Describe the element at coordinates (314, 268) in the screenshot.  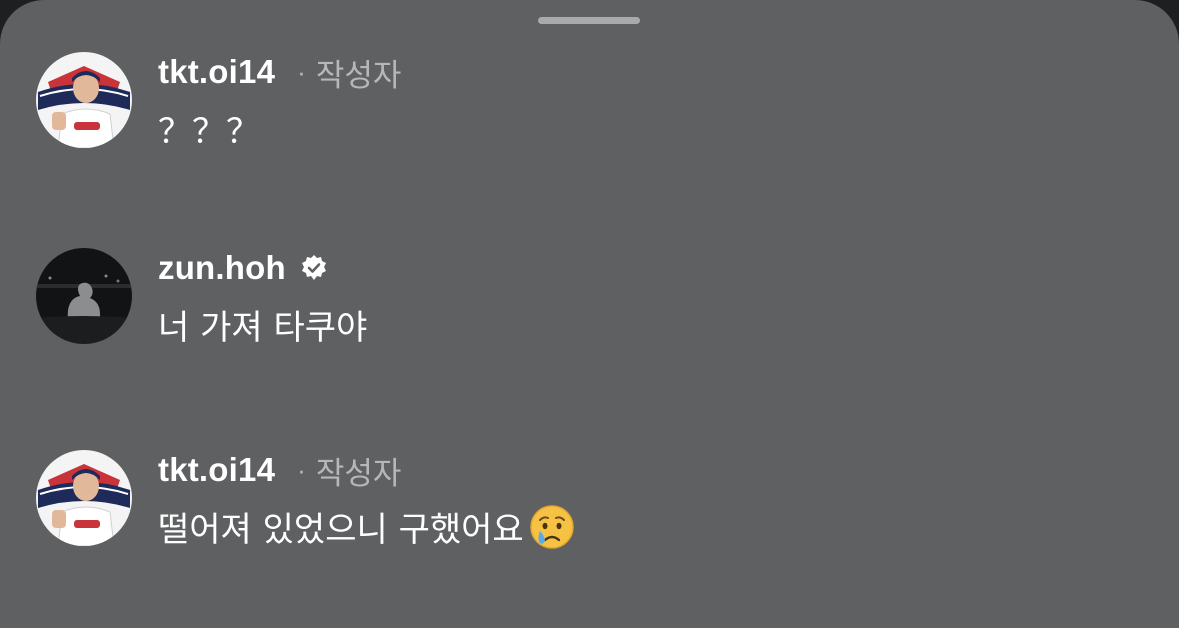
I see `verified-badge-icon` at that location.